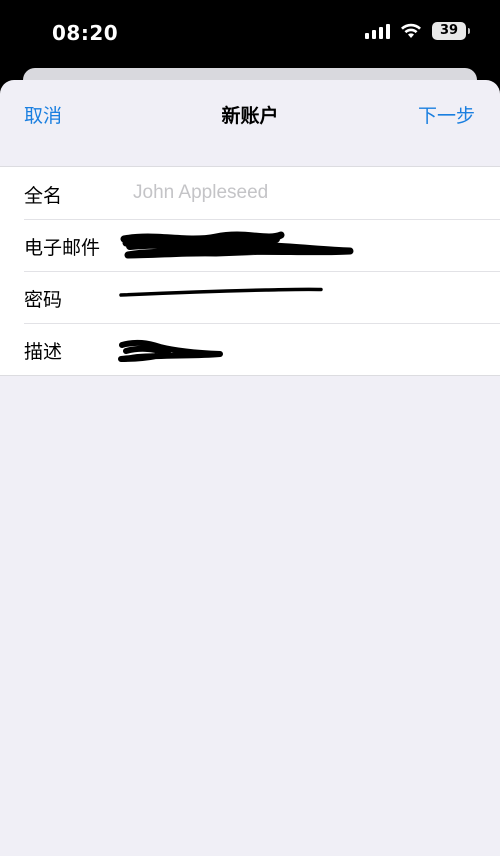 Image resolution: width=500 pixels, height=856 pixels. I want to click on wifi-icon, so click(411, 31).